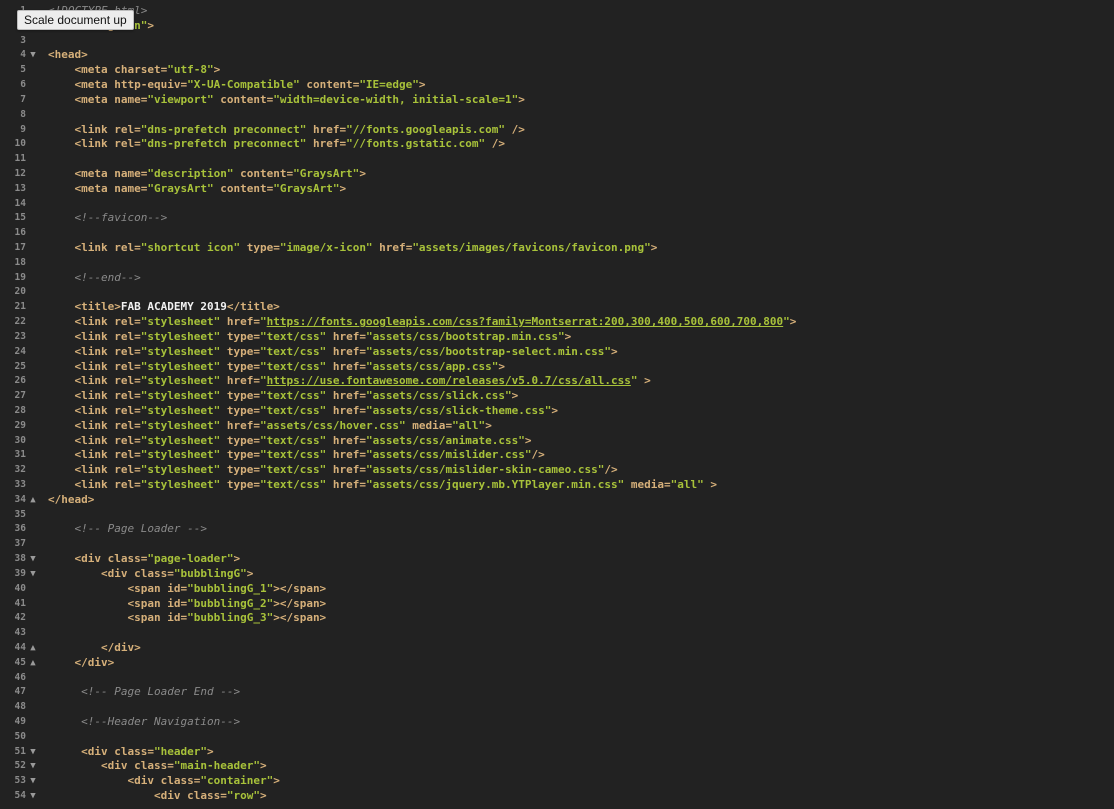 The image size is (1114, 809). Describe the element at coordinates (557, 722) in the screenshot. I see `code-line: 49 <!--Header Navigation-->` at that location.